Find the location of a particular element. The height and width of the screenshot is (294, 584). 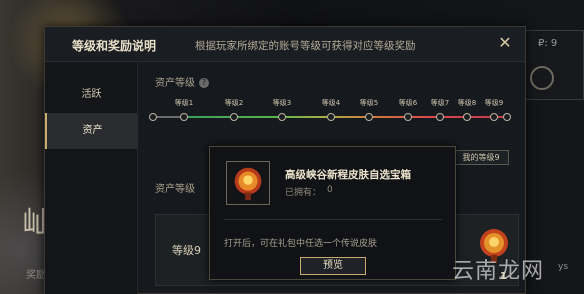

level-label: 等级8 is located at coordinates (467, 103).